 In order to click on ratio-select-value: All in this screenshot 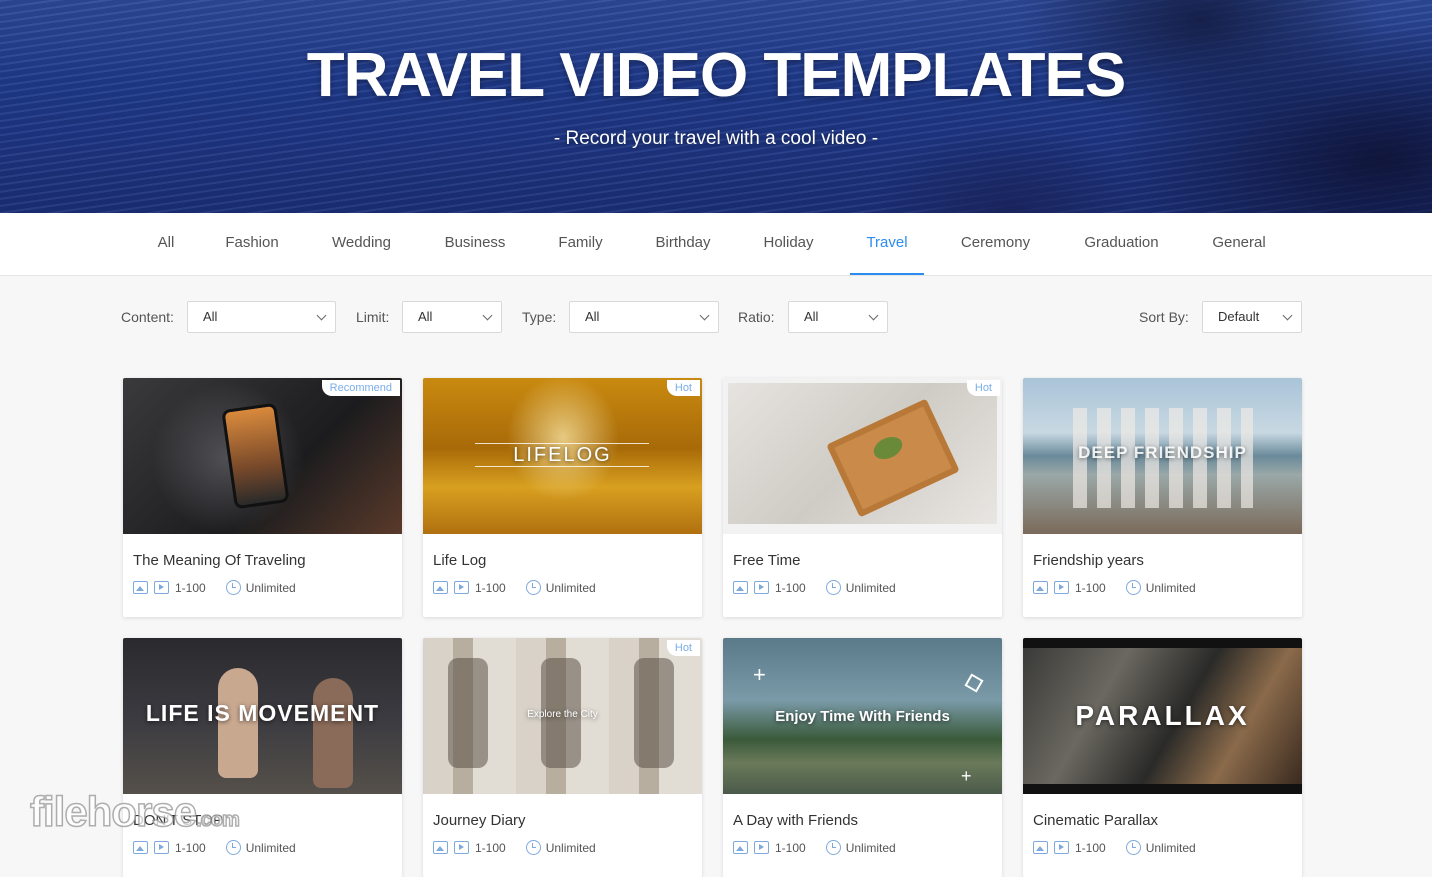, I will do `click(811, 316)`.